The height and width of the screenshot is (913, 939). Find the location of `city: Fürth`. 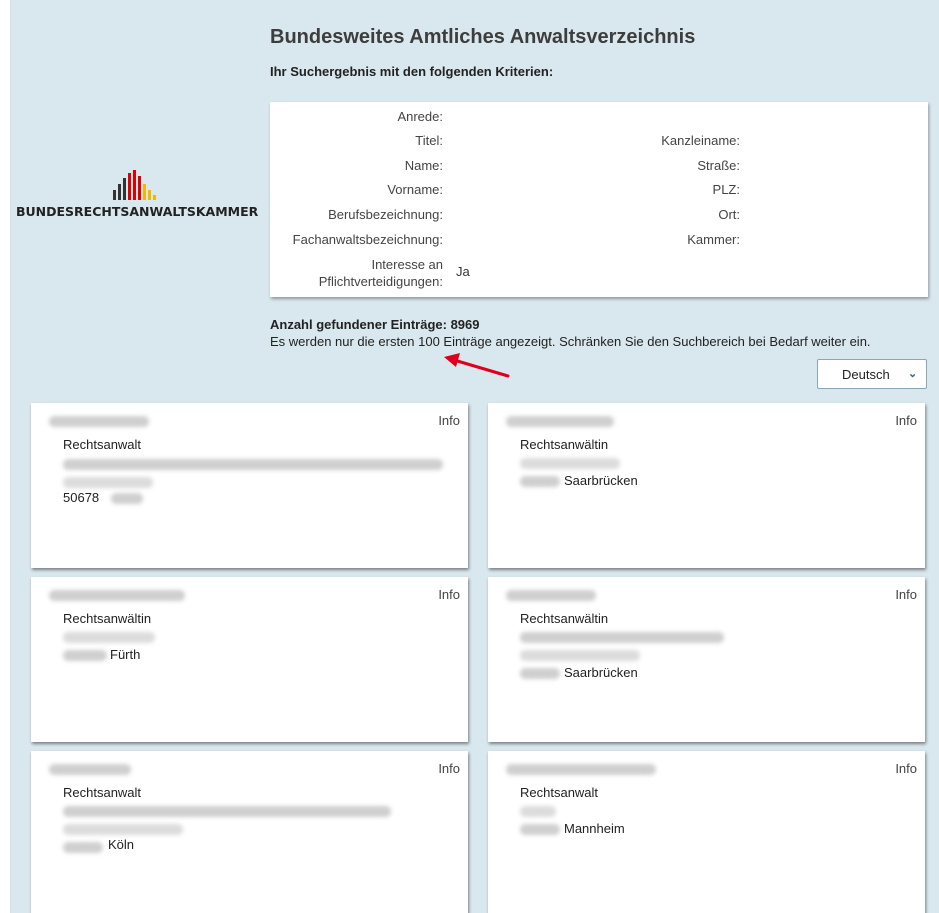

city: Fürth is located at coordinates (125, 654).